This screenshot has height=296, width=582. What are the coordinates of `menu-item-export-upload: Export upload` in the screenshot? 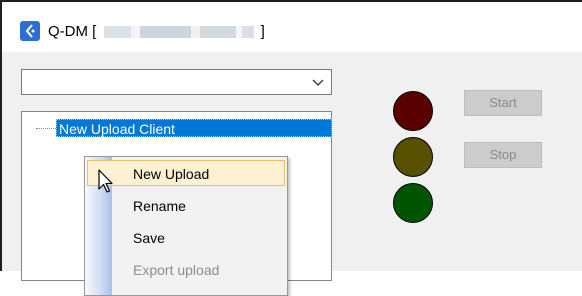 It's located at (186, 270).